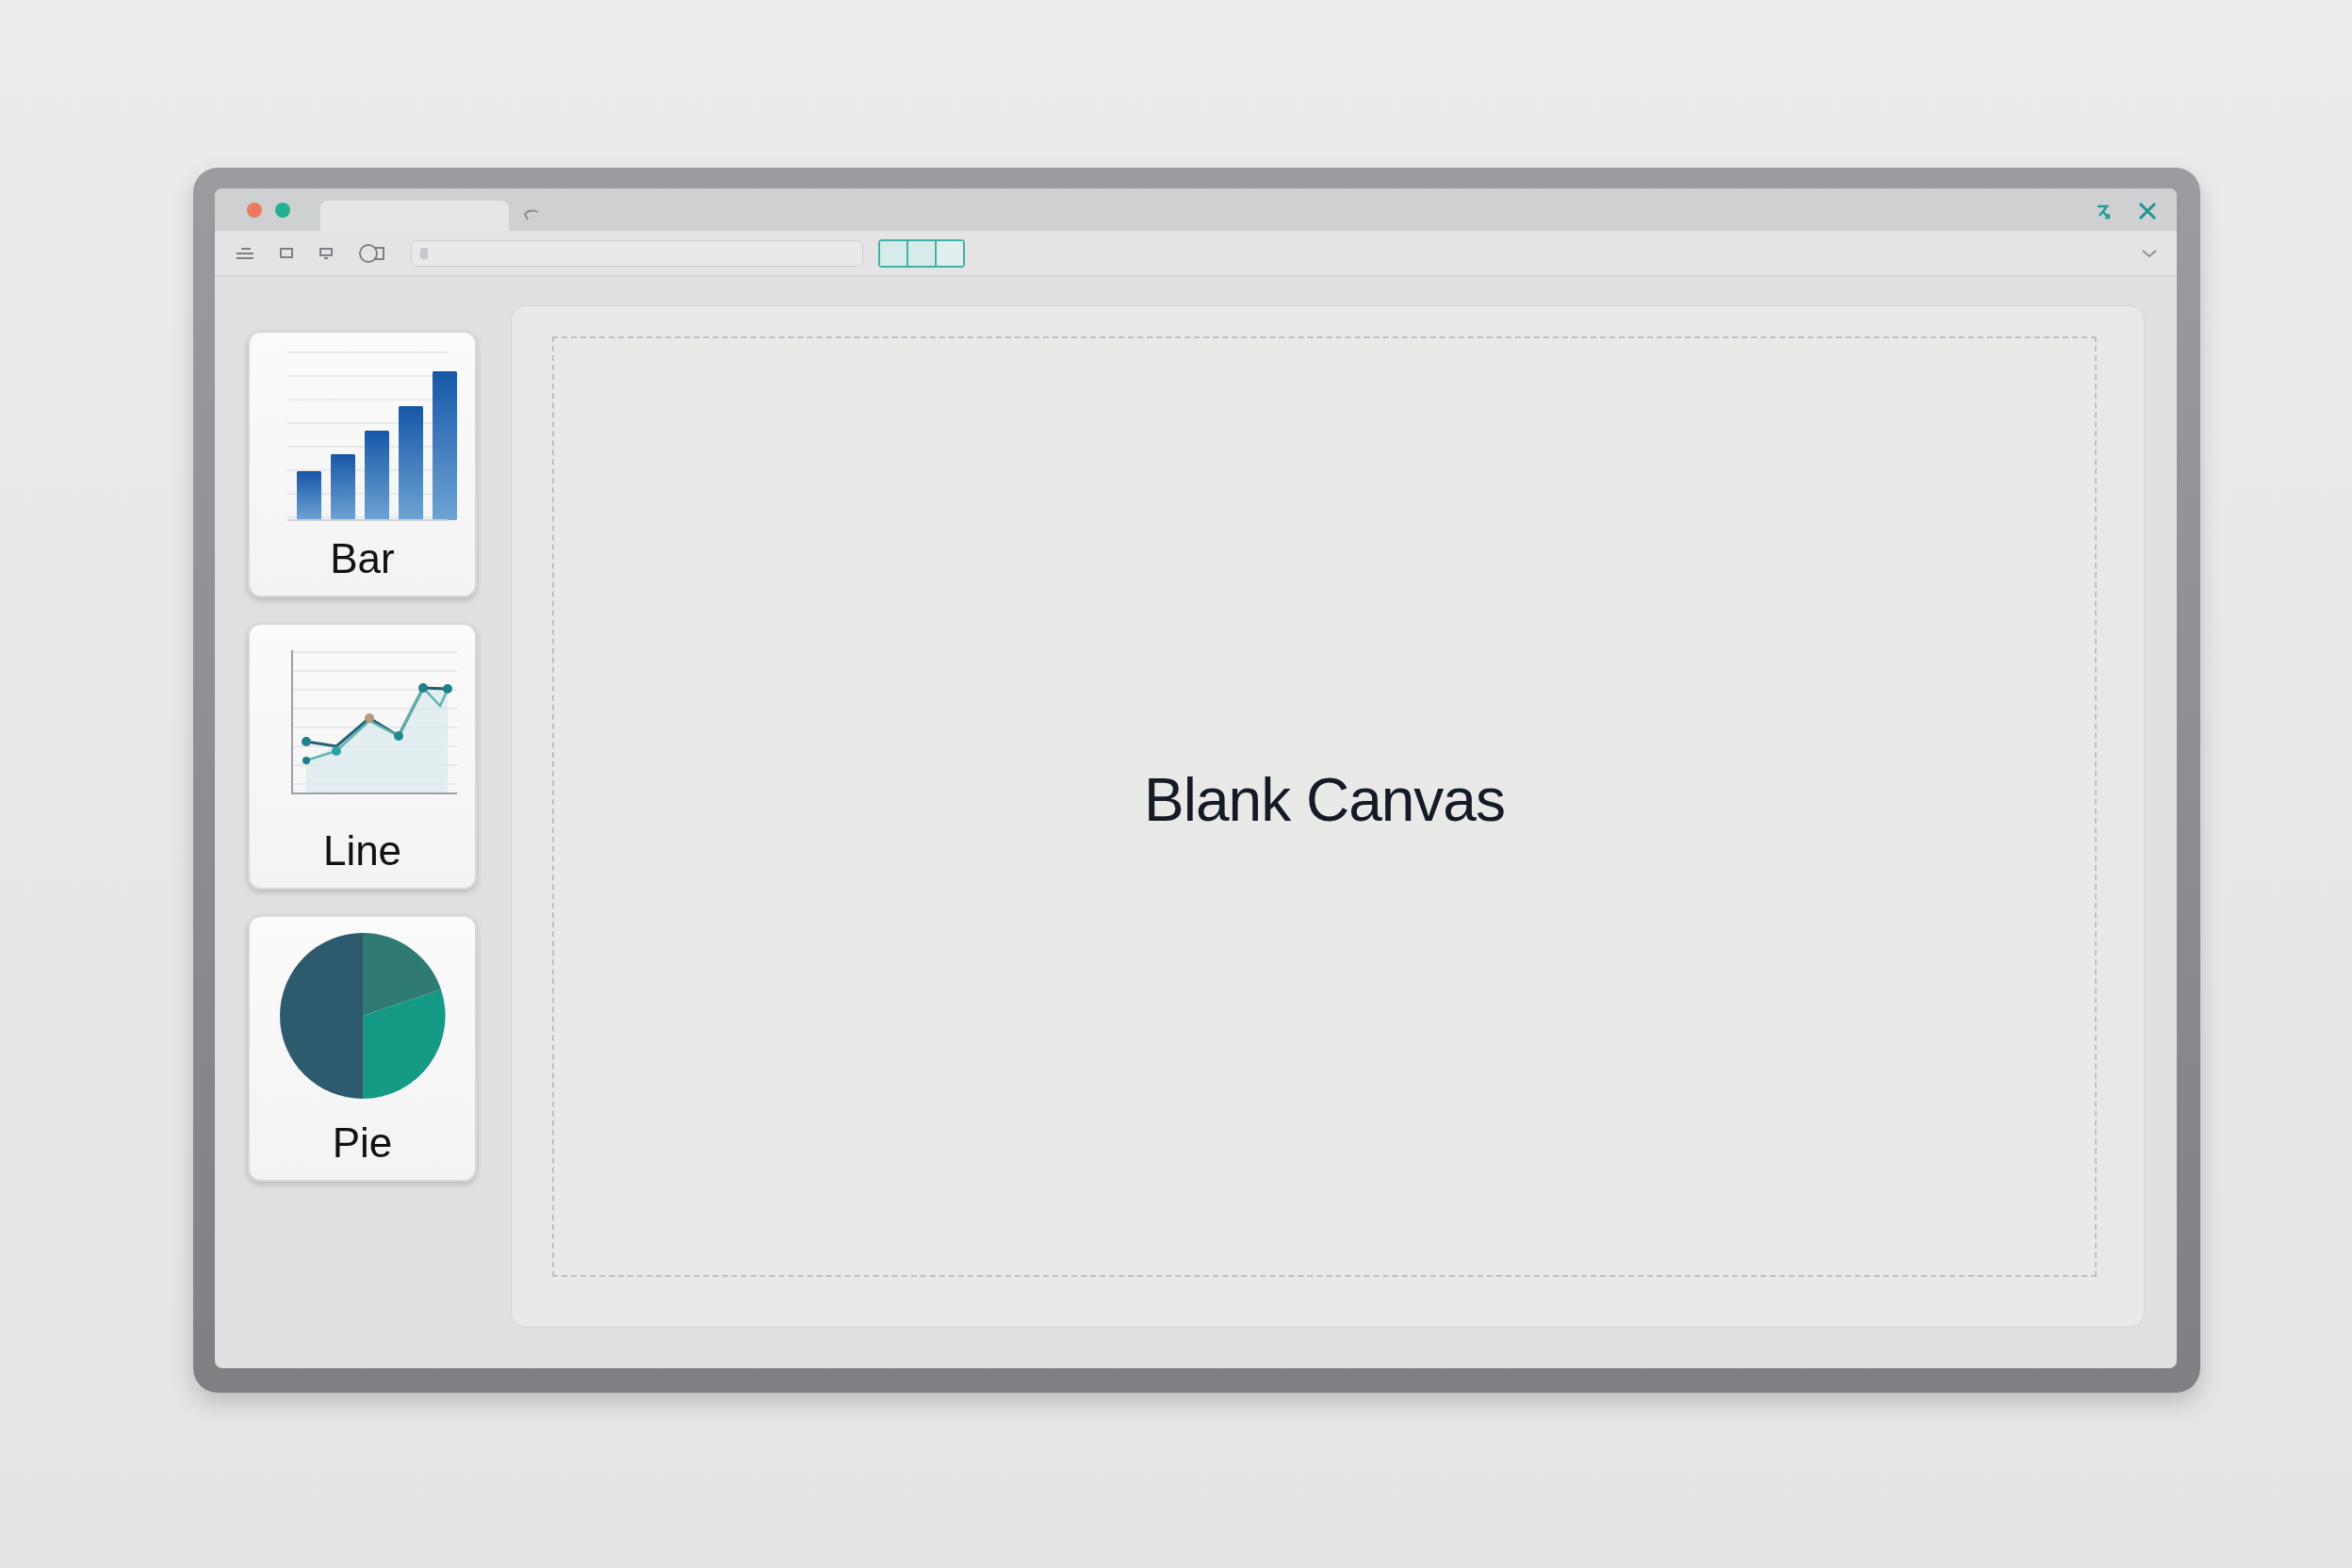 The width and height of the screenshot is (2352, 1568). What do you see at coordinates (2147, 211) in the screenshot?
I see `close-icon` at bounding box center [2147, 211].